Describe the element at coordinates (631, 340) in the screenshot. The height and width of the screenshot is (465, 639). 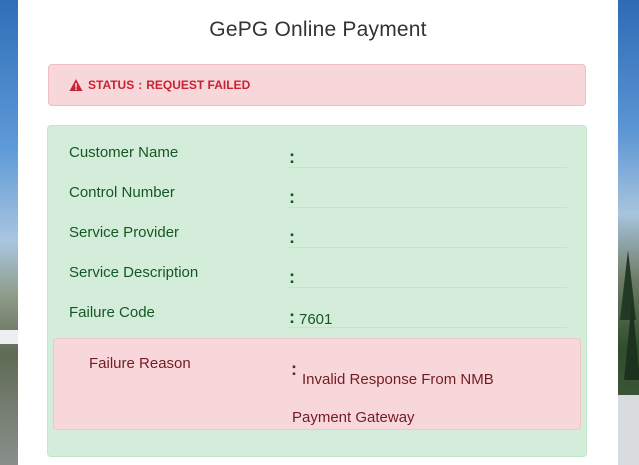
I see `background-tree` at that location.